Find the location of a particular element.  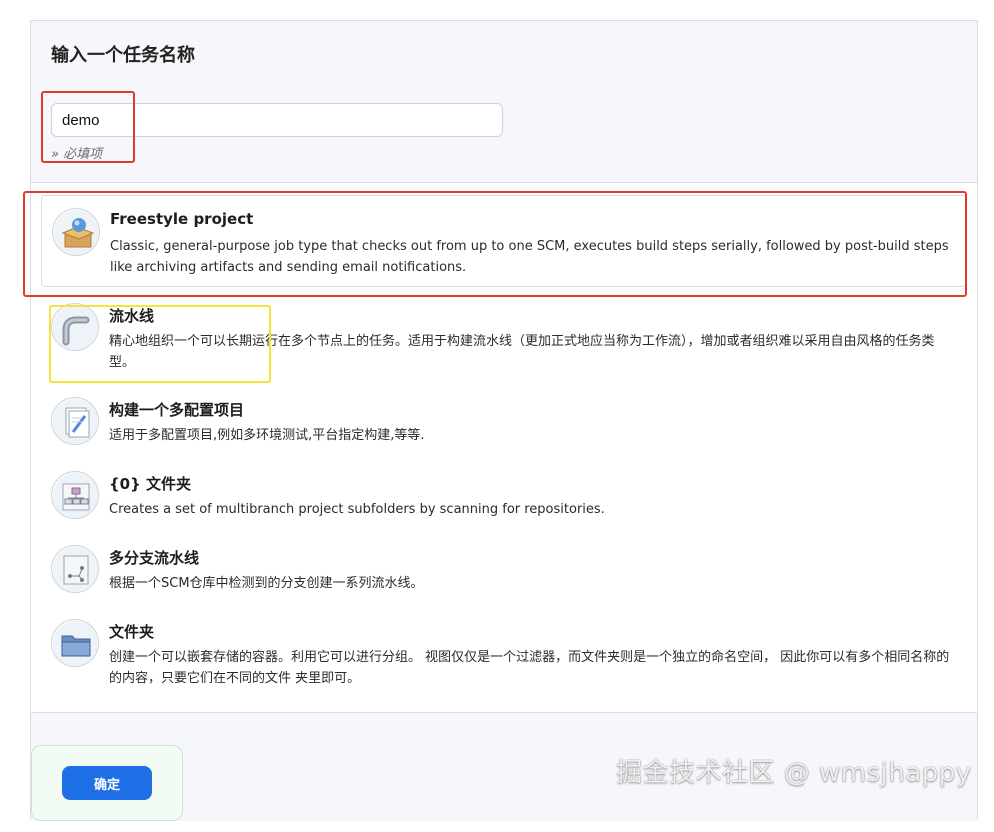

job-type-org-folder-title: {0} 文件夹 is located at coordinates (150, 484).